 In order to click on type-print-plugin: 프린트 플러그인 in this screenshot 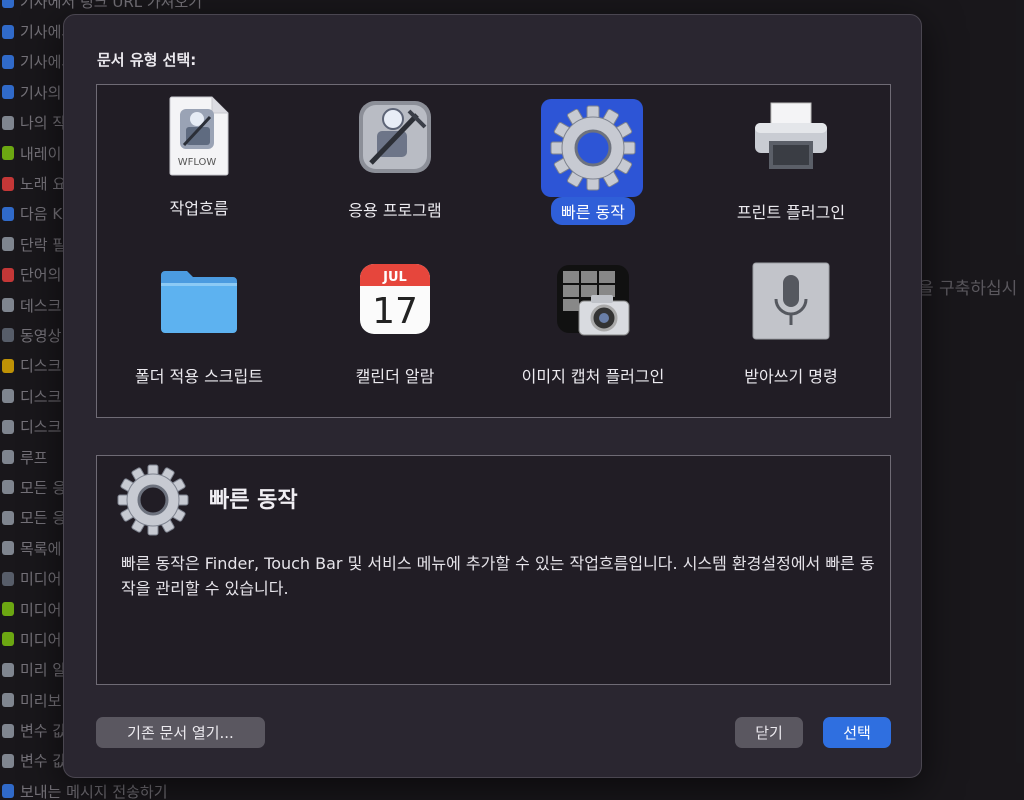, I will do `click(791, 166)`.